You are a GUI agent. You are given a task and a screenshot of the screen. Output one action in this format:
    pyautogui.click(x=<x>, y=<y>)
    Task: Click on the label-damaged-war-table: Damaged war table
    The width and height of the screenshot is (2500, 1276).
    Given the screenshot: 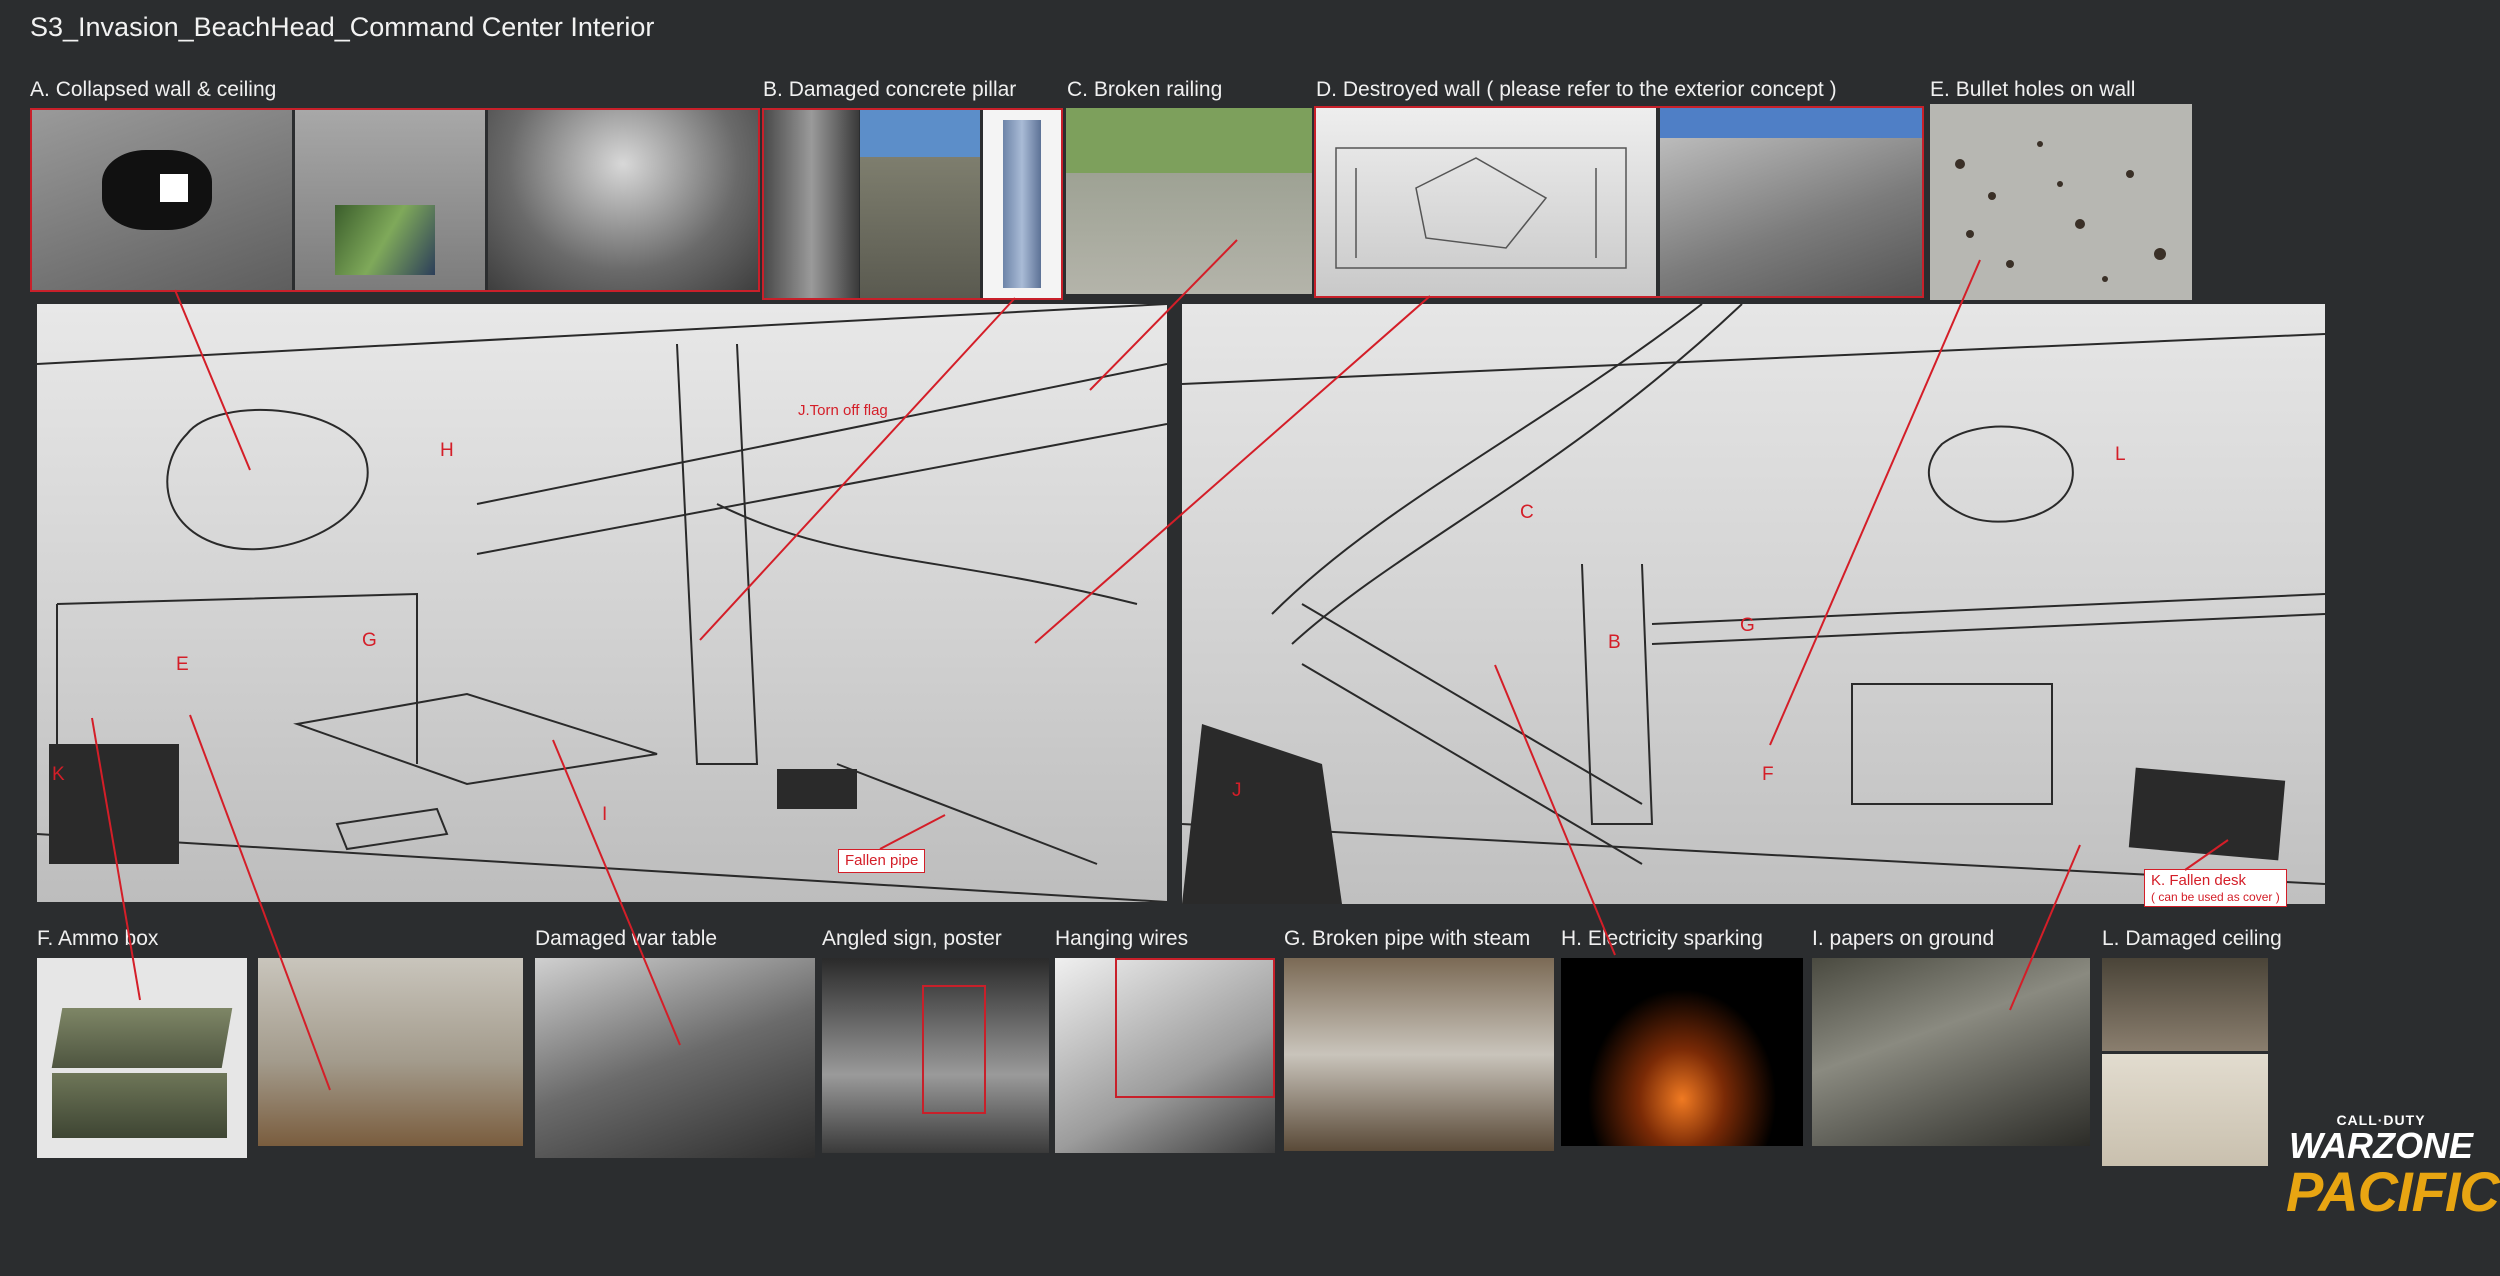 What is the action you would take?
    pyautogui.click(x=626, y=938)
    